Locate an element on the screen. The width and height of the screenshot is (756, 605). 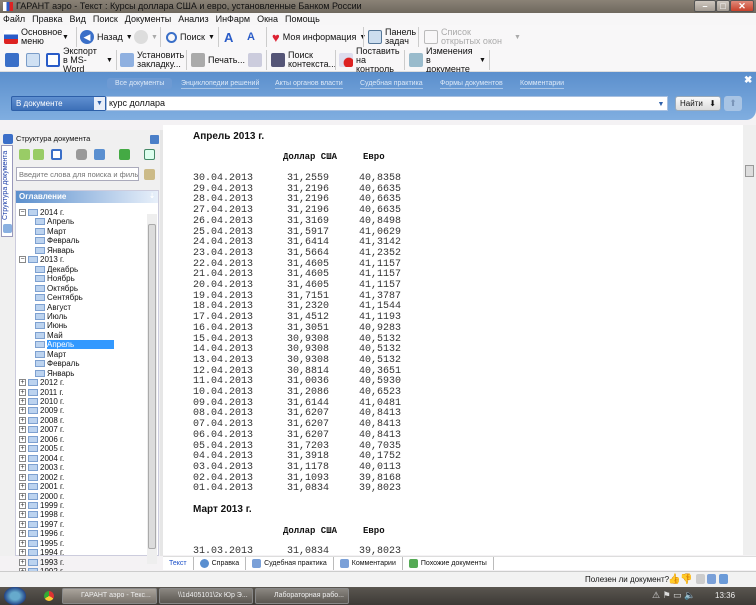
tab-authority-acts: Акты органов власти is located at coordinates (309, 84).